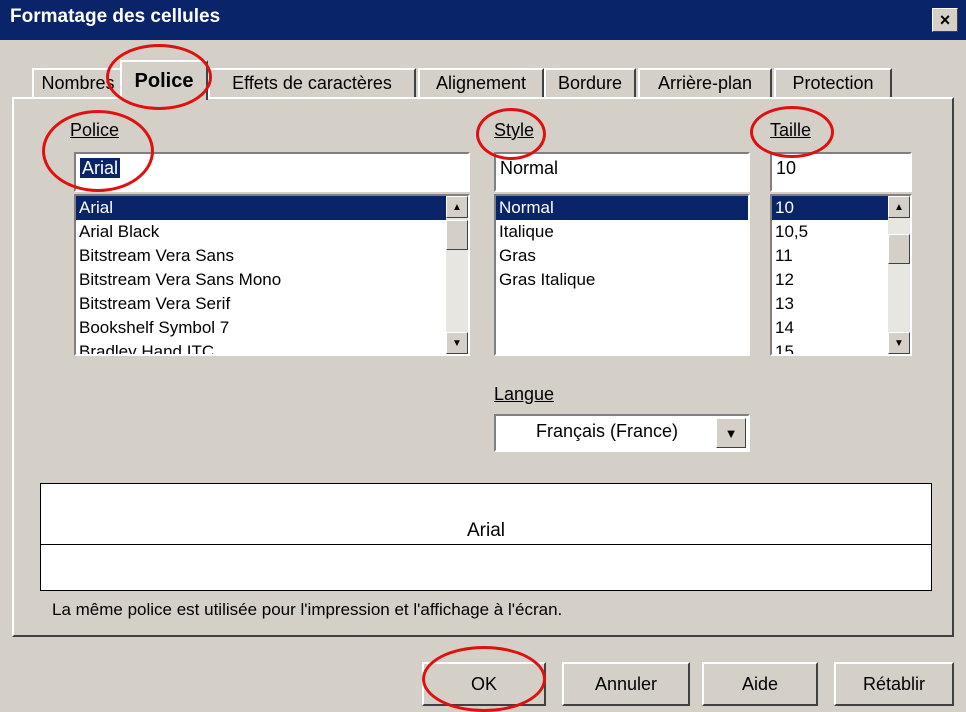  What do you see at coordinates (529, 168) in the screenshot?
I see `style-value: Normal` at bounding box center [529, 168].